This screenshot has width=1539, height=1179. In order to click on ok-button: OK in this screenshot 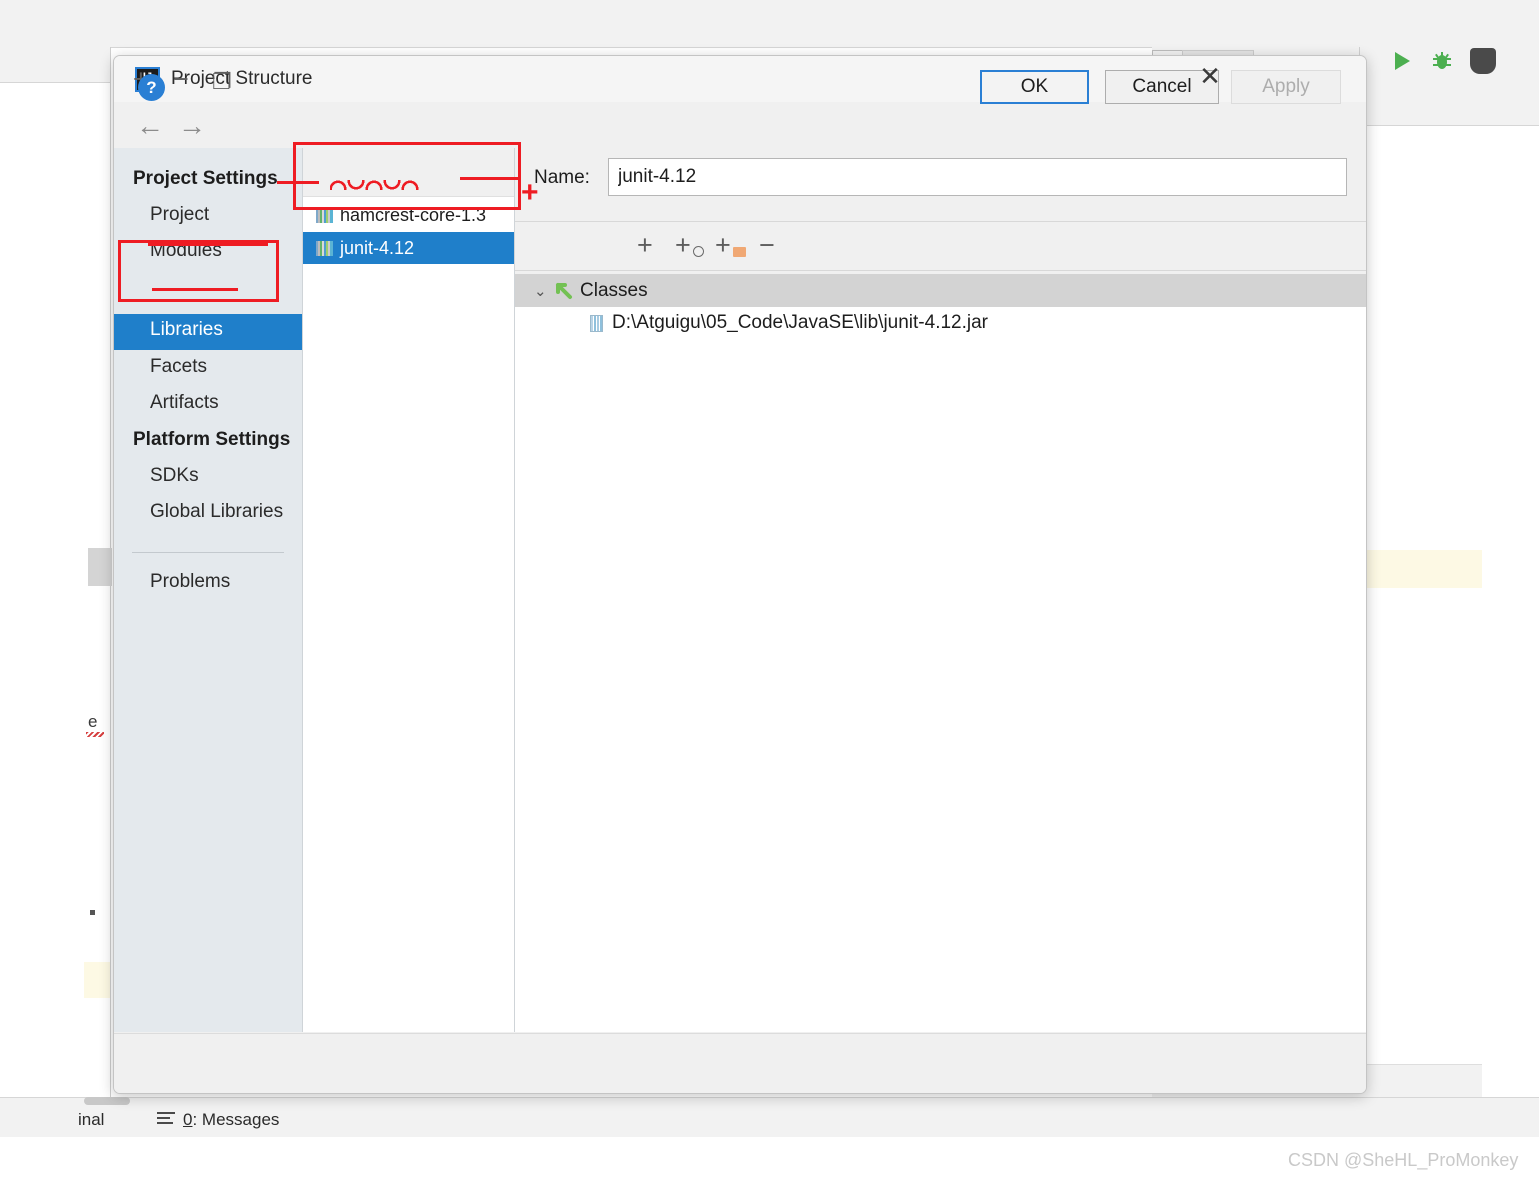, I will do `click(1034, 87)`.